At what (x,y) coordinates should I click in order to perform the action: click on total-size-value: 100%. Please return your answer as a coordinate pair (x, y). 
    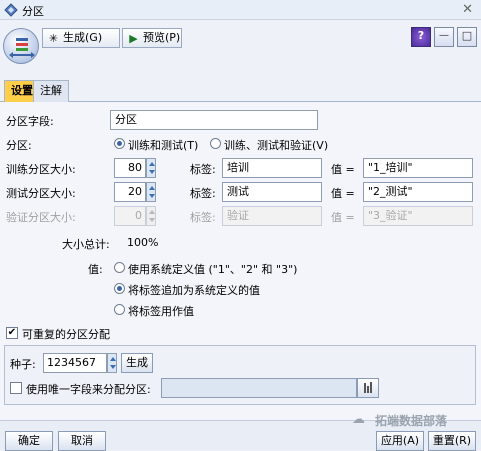
    Looking at the image, I should click on (143, 242).